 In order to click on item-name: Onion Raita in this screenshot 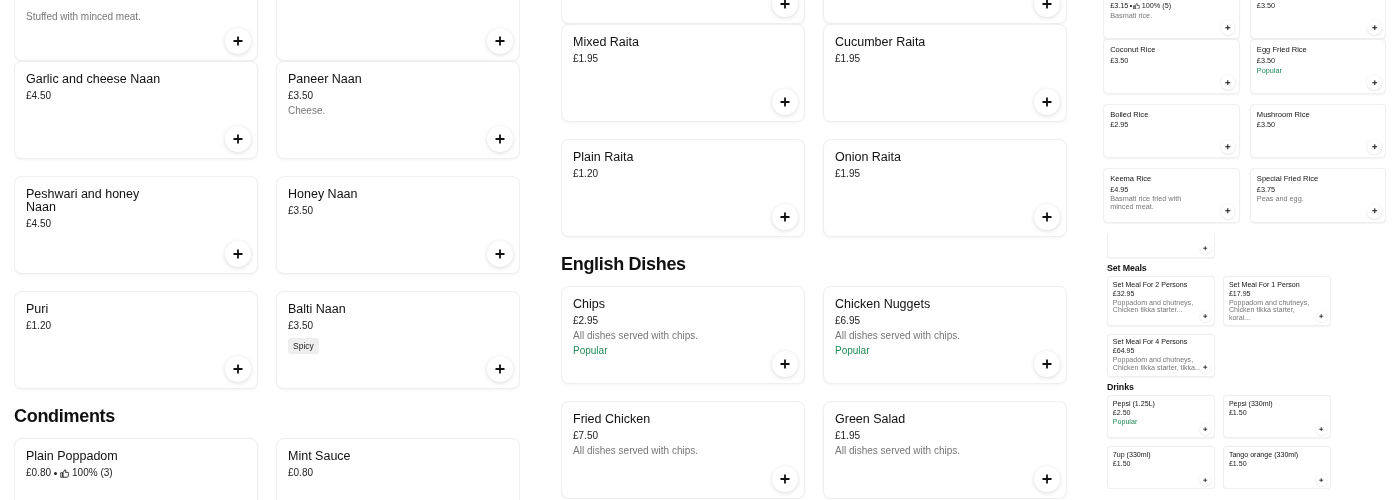, I will do `click(868, 157)`.